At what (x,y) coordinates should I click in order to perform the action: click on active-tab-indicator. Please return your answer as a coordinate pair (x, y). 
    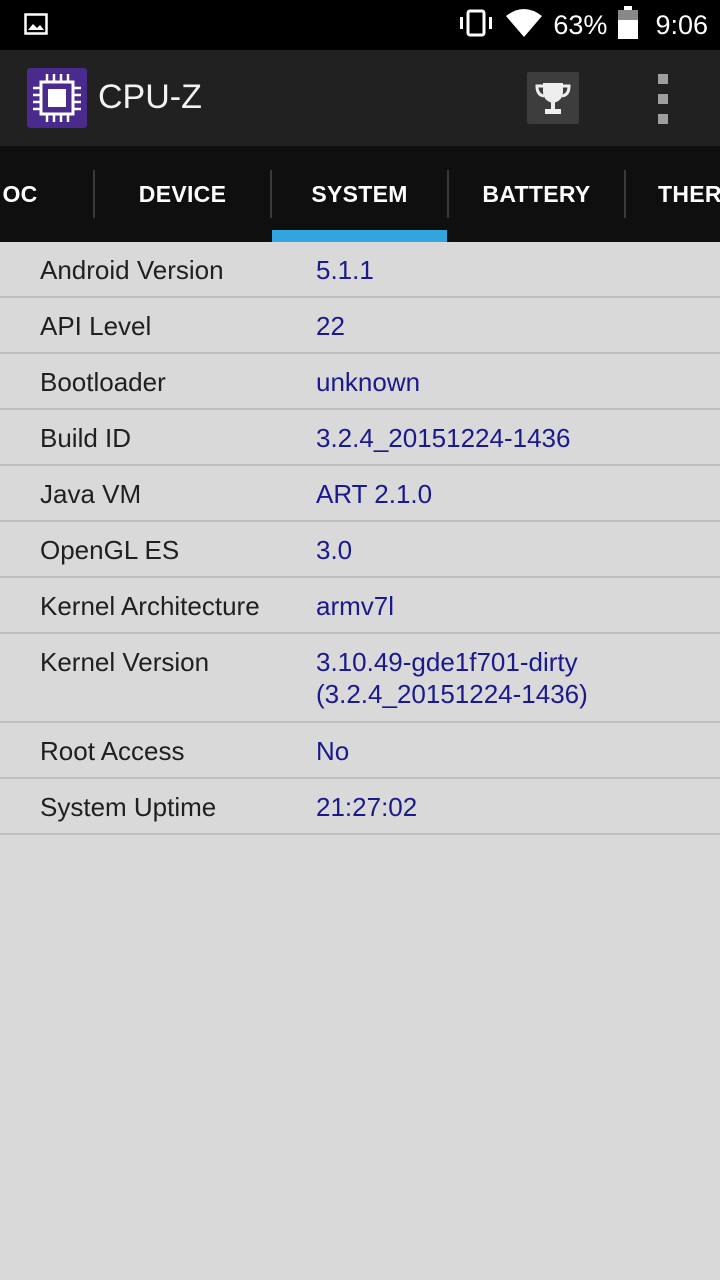
    Looking at the image, I should click on (359, 236).